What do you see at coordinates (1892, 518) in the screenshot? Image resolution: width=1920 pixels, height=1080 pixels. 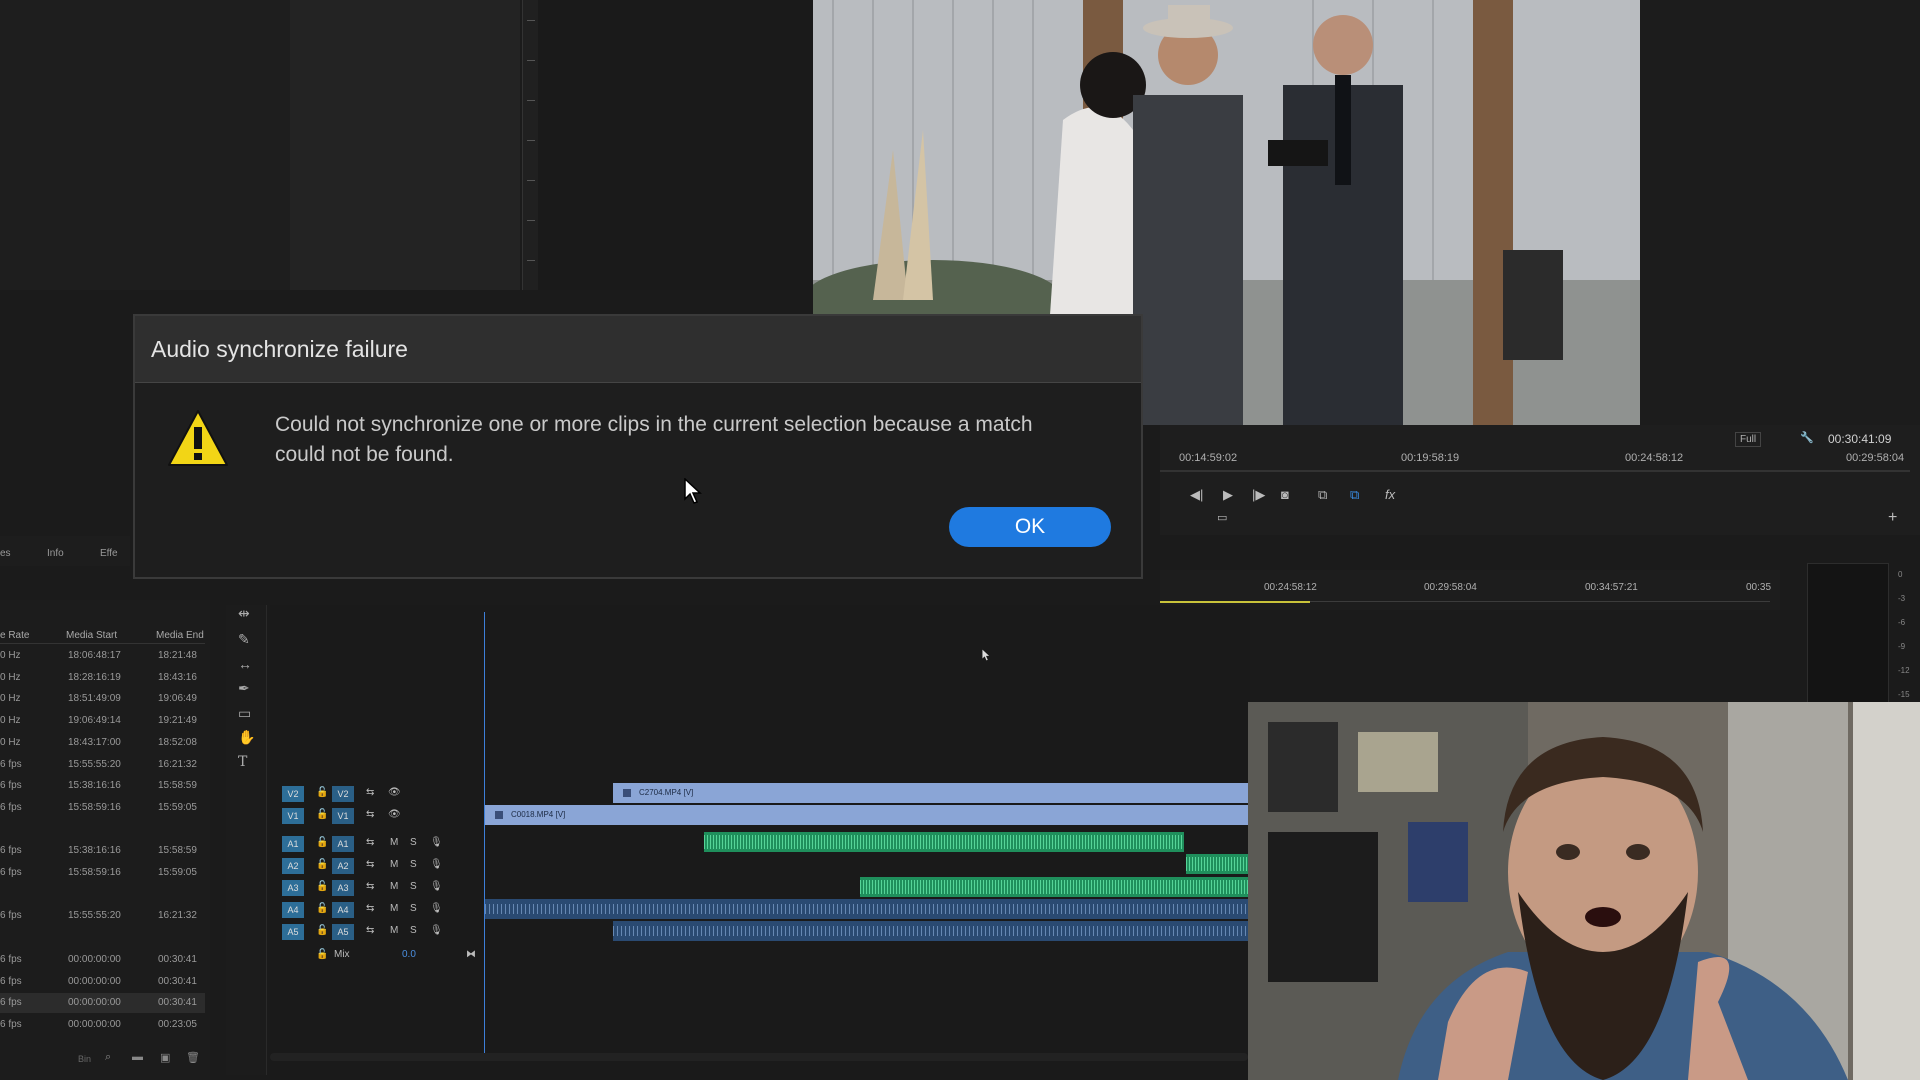 I see `add-button-icon: +` at bounding box center [1892, 518].